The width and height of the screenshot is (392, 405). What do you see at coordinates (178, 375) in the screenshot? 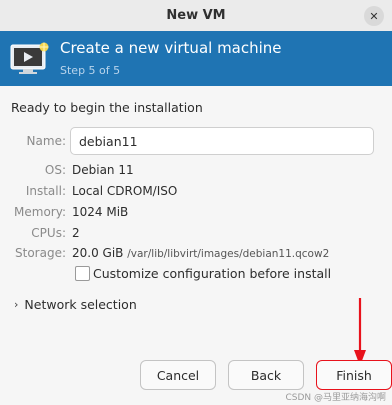
I see `cancel-button: Cancel` at bounding box center [178, 375].